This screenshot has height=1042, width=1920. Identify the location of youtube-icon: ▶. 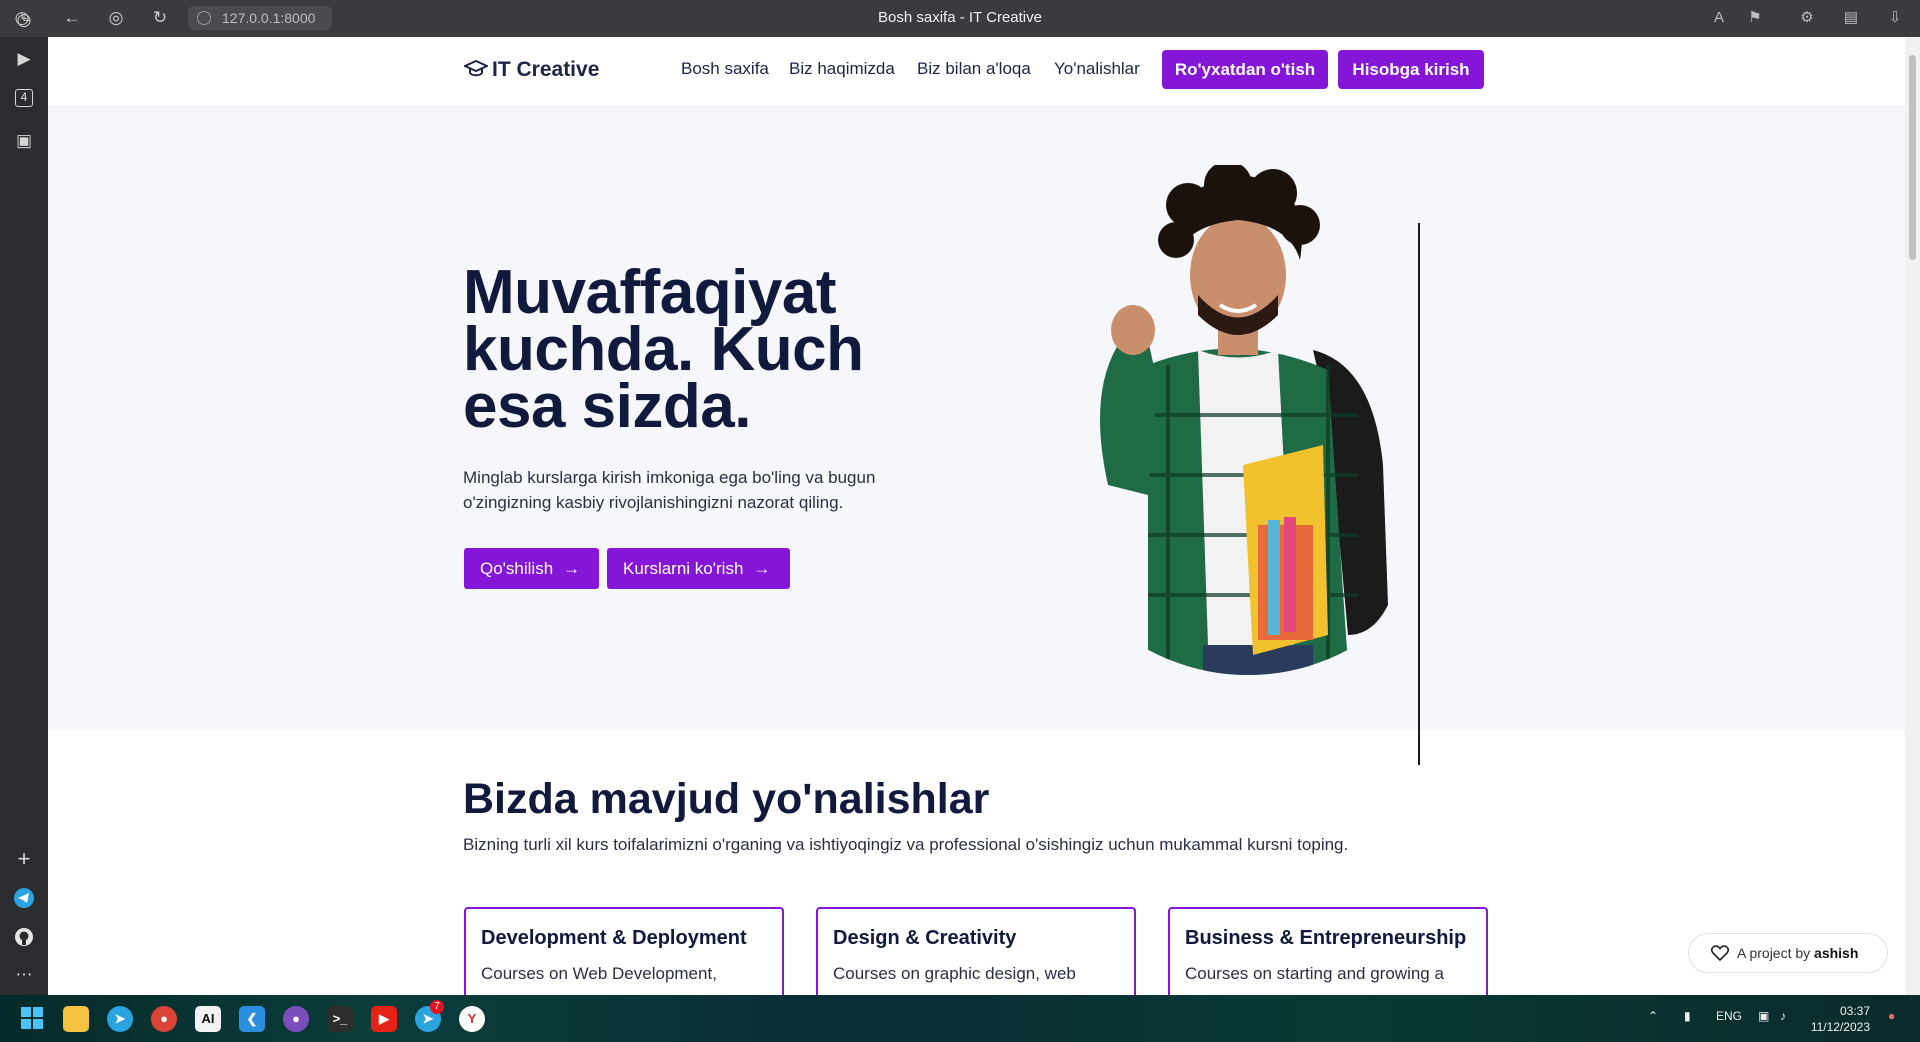
(384, 1019).